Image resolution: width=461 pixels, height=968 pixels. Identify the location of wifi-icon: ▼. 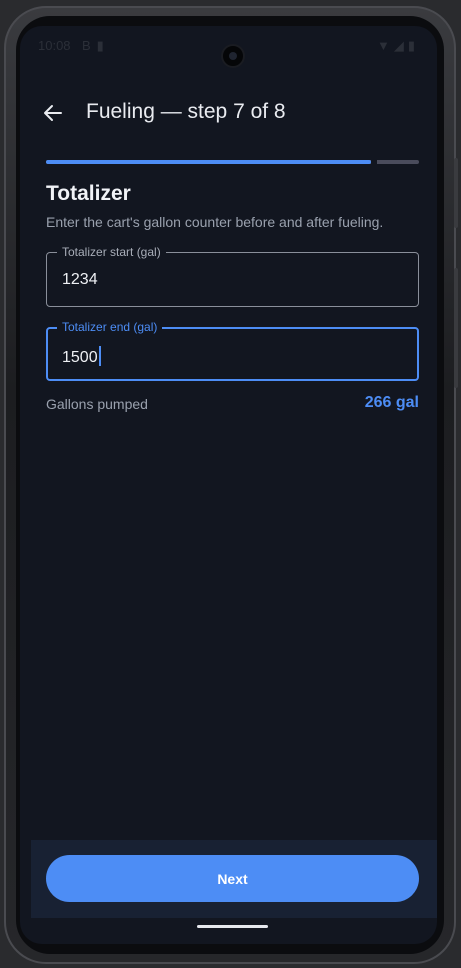
(385, 45).